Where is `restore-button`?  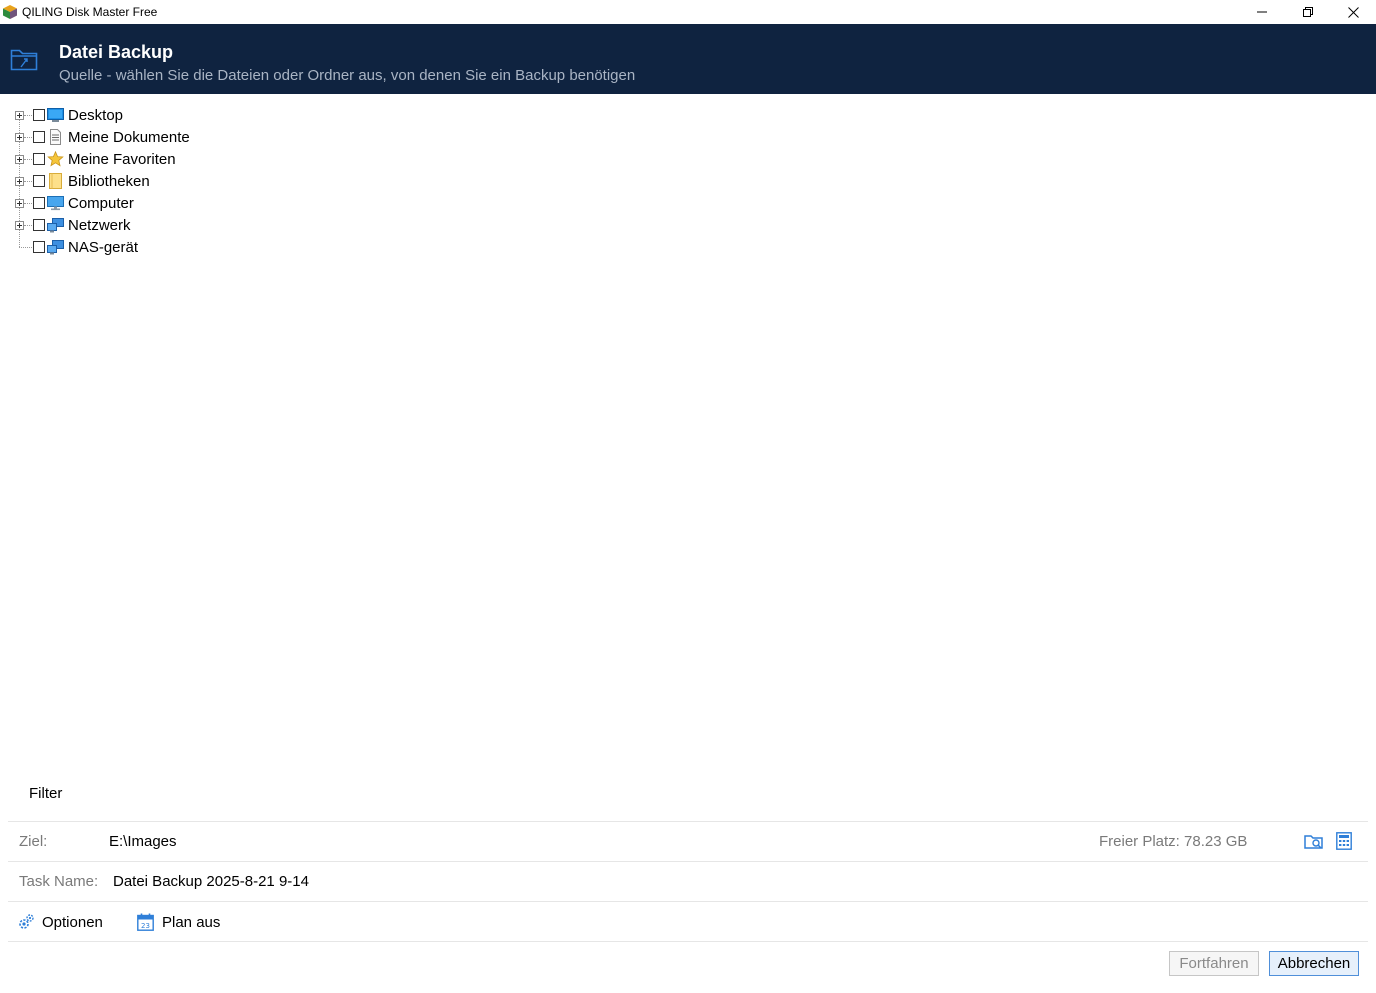 restore-button is located at coordinates (1308, 12).